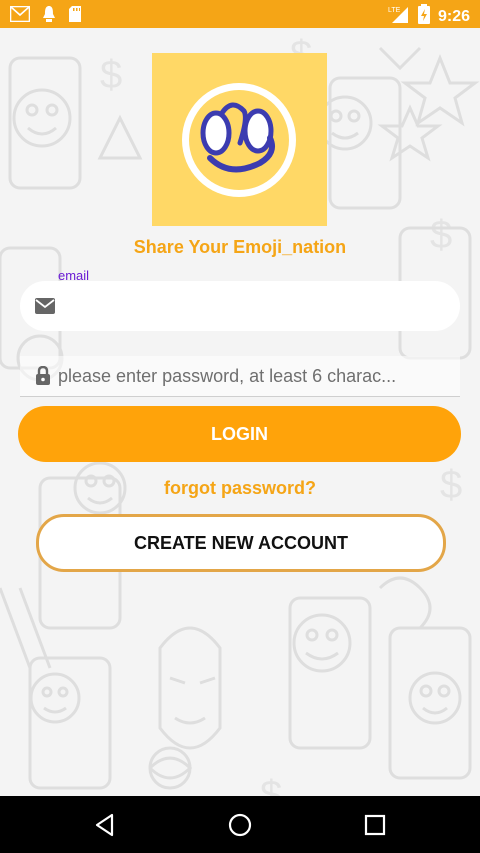 The height and width of the screenshot is (853, 480). Describe the element at coordinates (240, 247) in the screenshot. I see `app-tagline: Share Your Emoji_nation` at that location.